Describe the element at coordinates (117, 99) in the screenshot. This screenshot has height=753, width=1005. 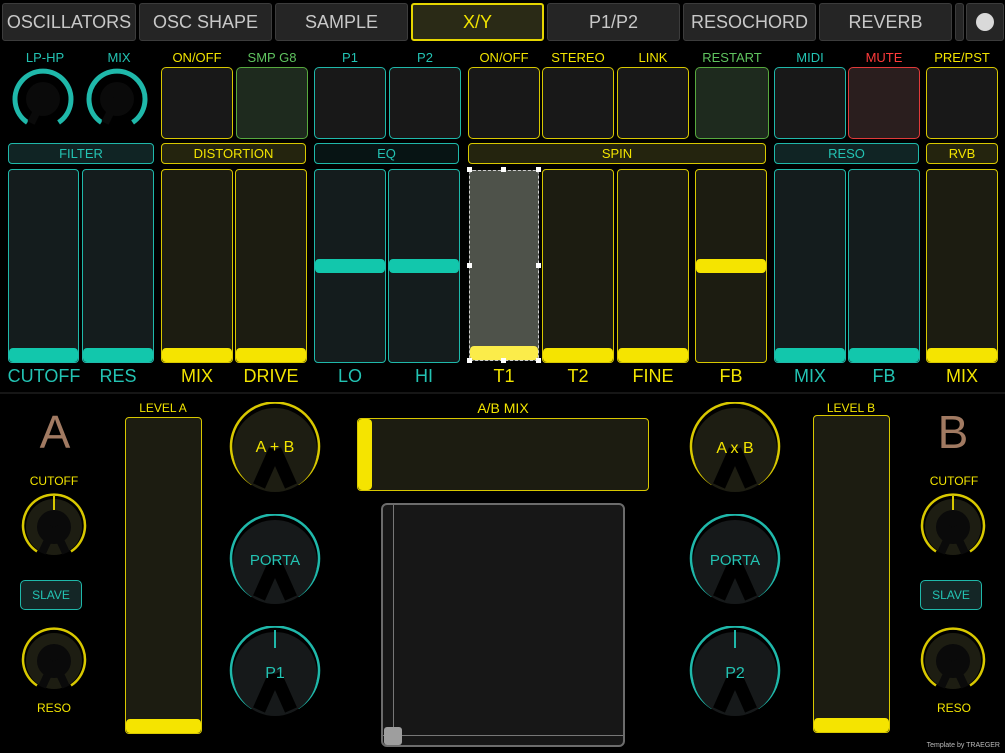
I see `mix-knob` at that location.